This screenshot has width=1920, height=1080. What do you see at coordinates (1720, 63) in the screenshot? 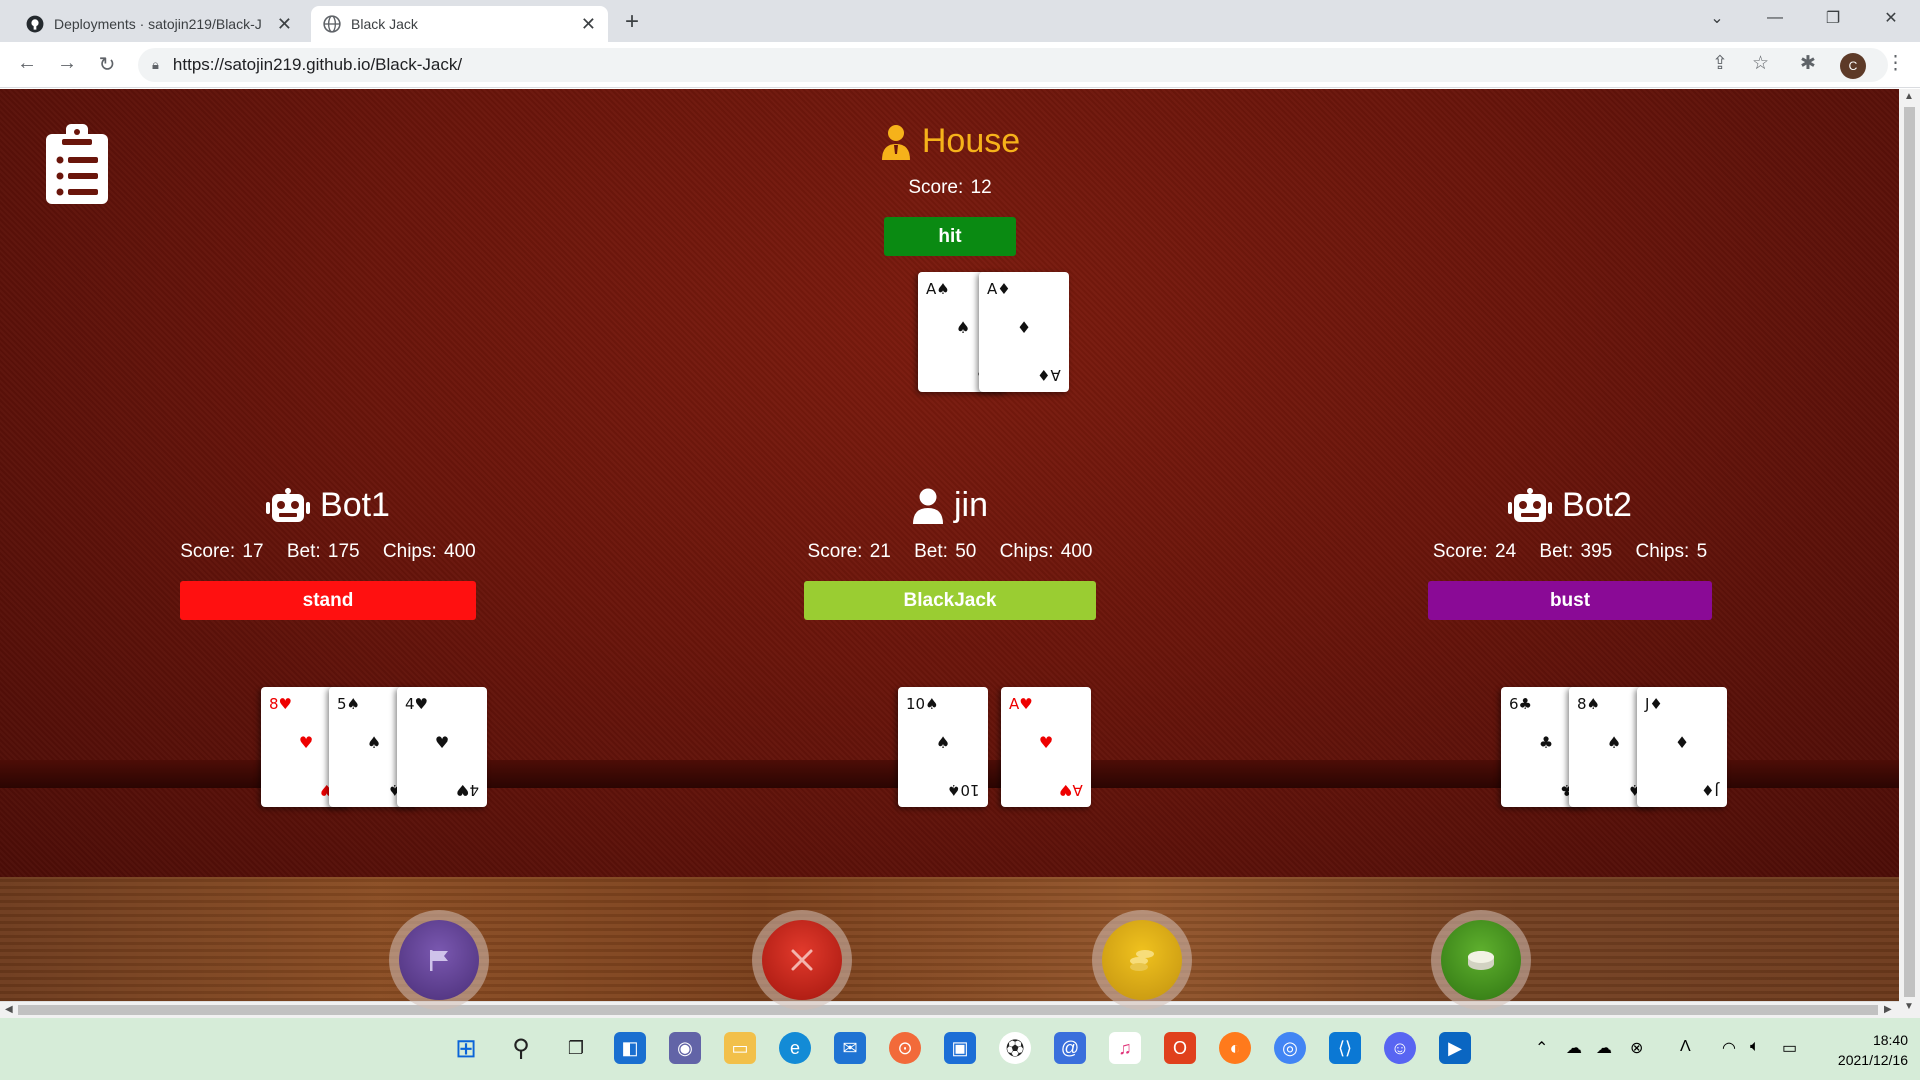
I see `share-icon: ⇪` at bounding box center [1720, 63].